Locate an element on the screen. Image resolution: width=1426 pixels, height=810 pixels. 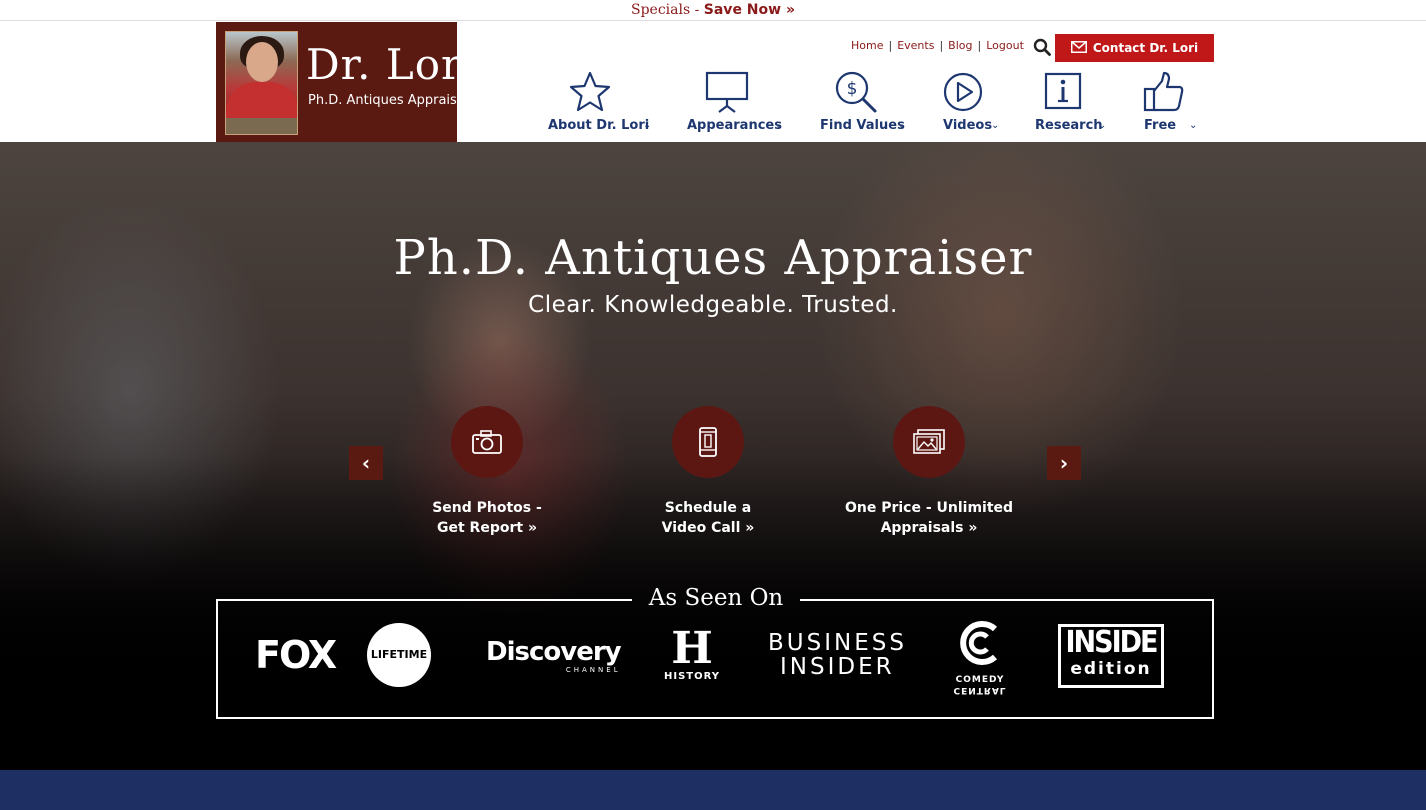
blog-link: Blog is located at coordinates (960, 45).